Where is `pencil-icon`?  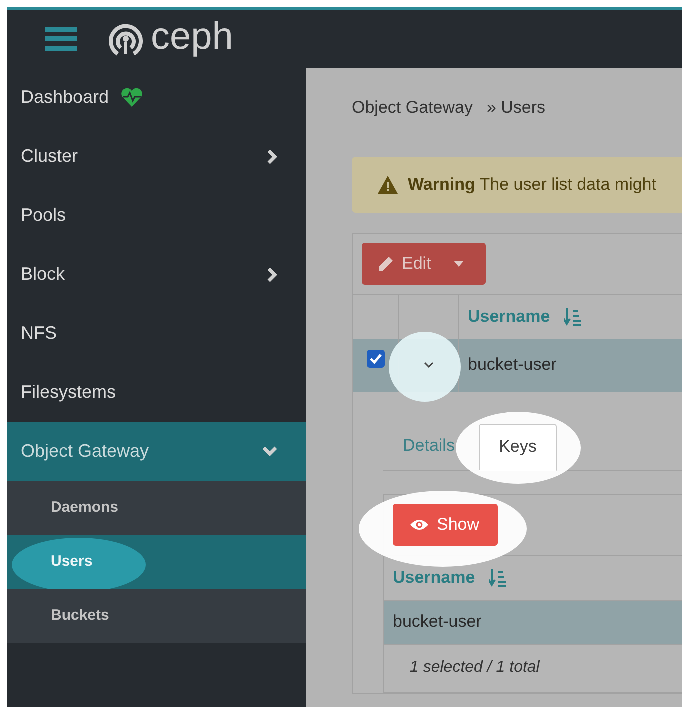 pencil-icon is located at coordinates (386, 264).